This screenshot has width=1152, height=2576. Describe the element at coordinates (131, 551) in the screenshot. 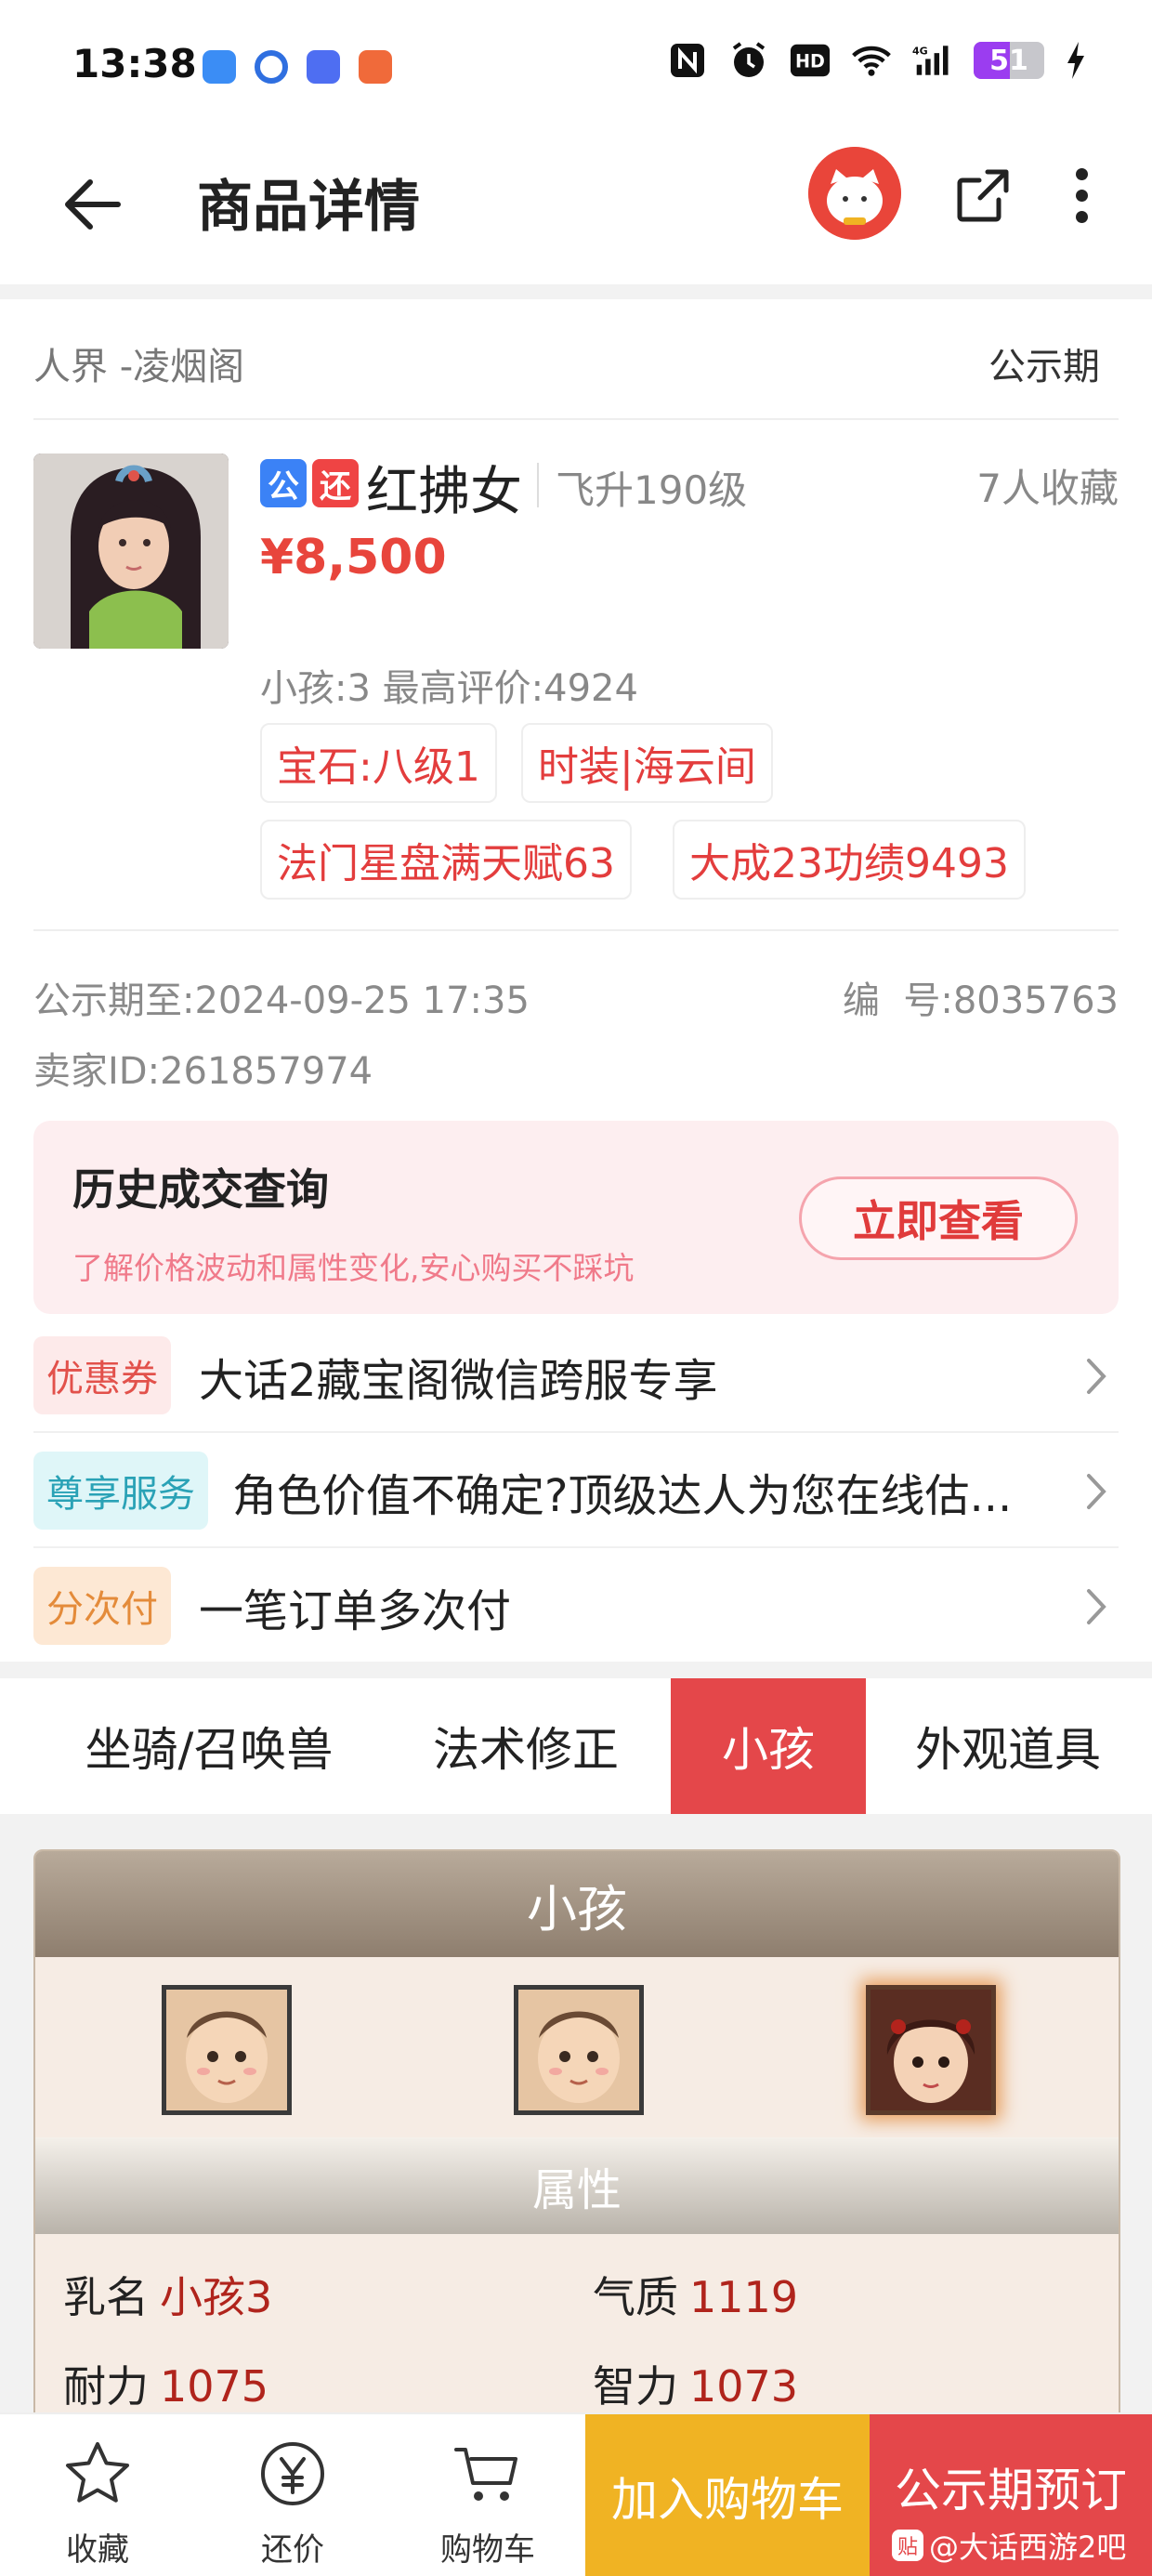

I see `character-thumbnail` at that location.